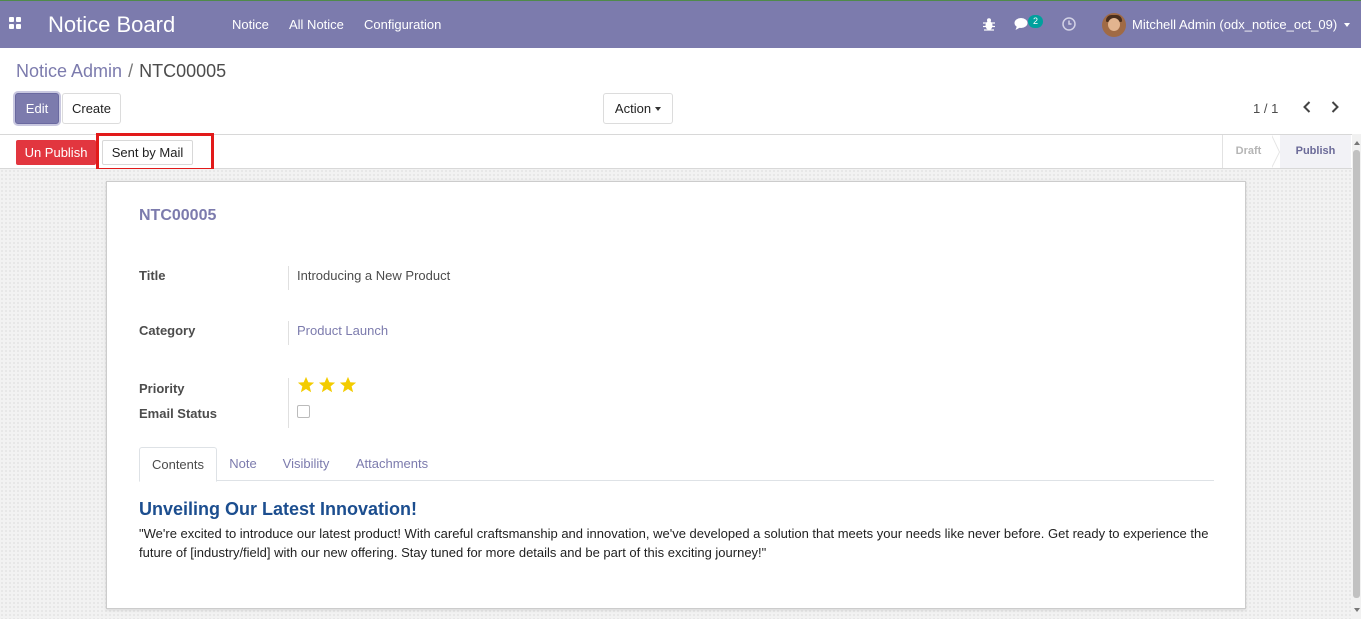 This screenshot has height=619, width=1361. I want to click on tab-note: Note, so click(243, 464).